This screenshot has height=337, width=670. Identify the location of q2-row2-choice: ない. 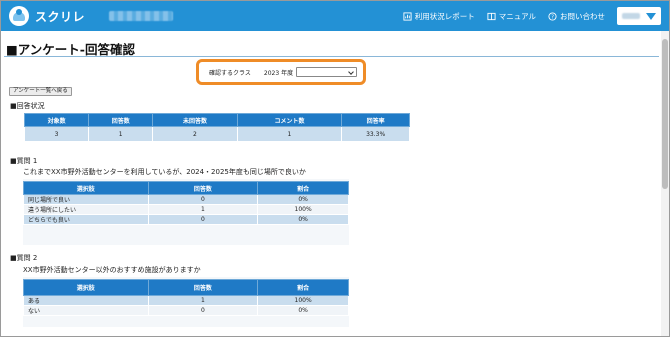
(86, 310).